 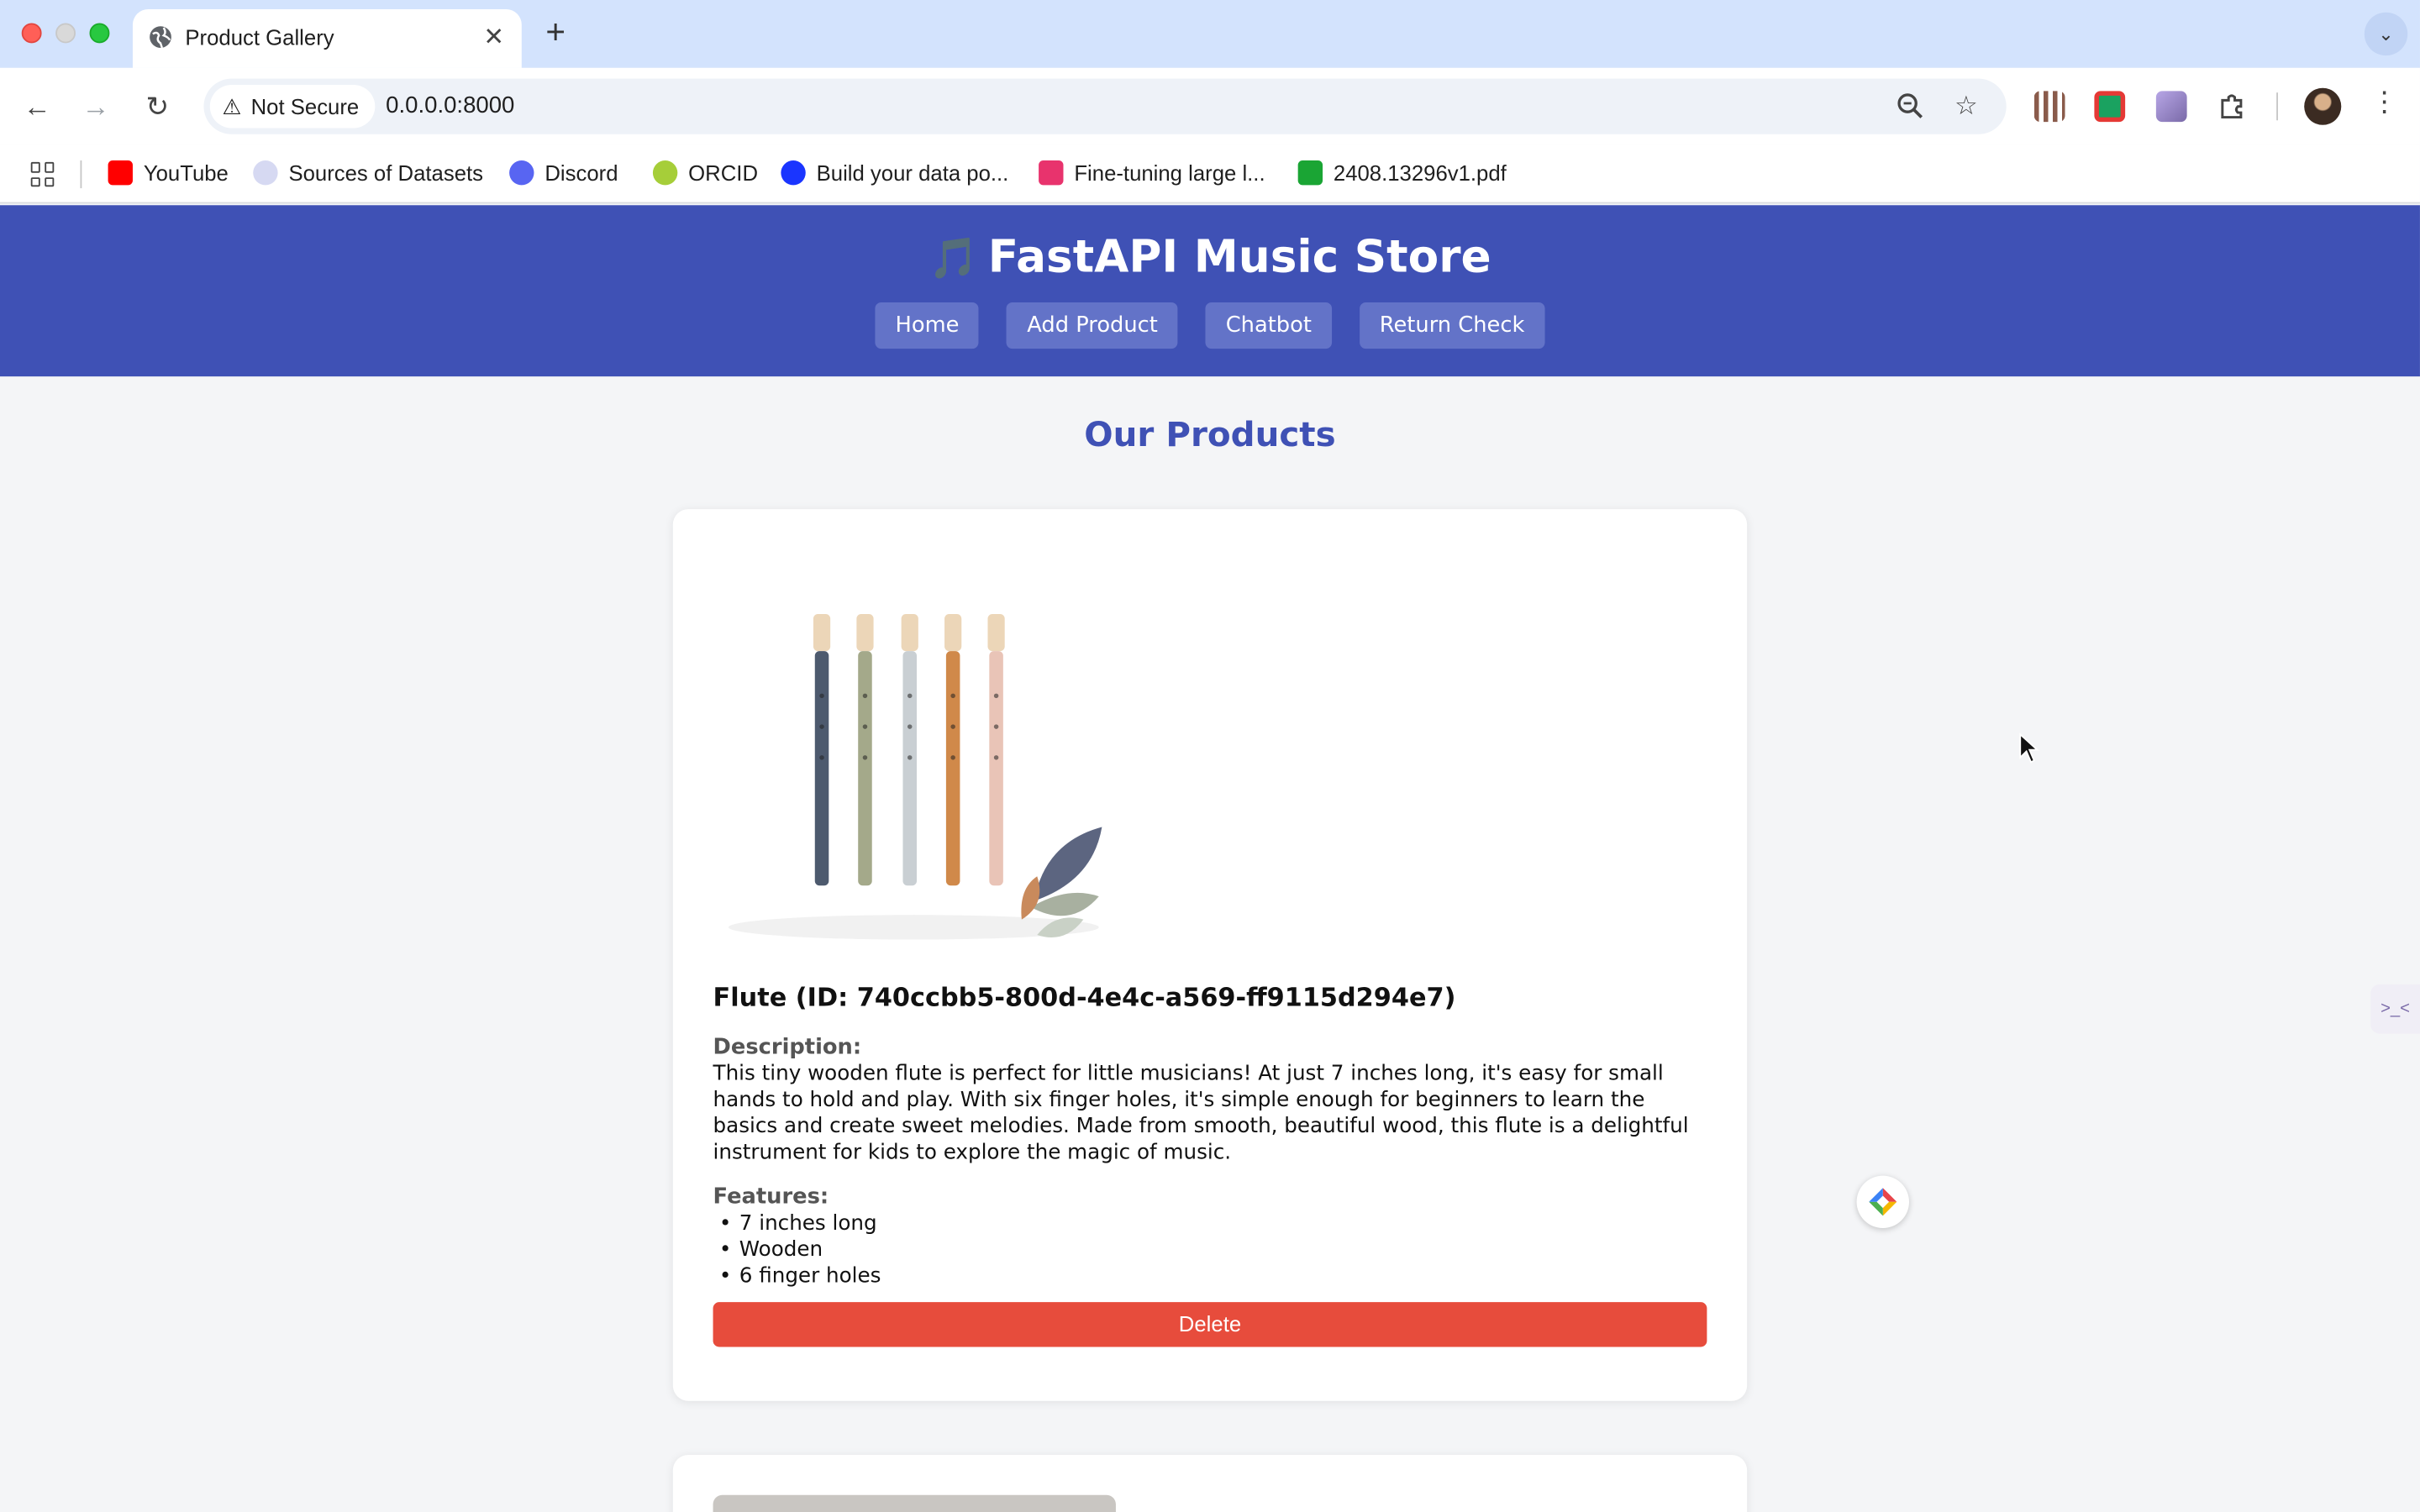 What do you see at coordinates (787, 1047) in the screenshot?
I see `description-label: Description:` at bounding box center [787, 1047].